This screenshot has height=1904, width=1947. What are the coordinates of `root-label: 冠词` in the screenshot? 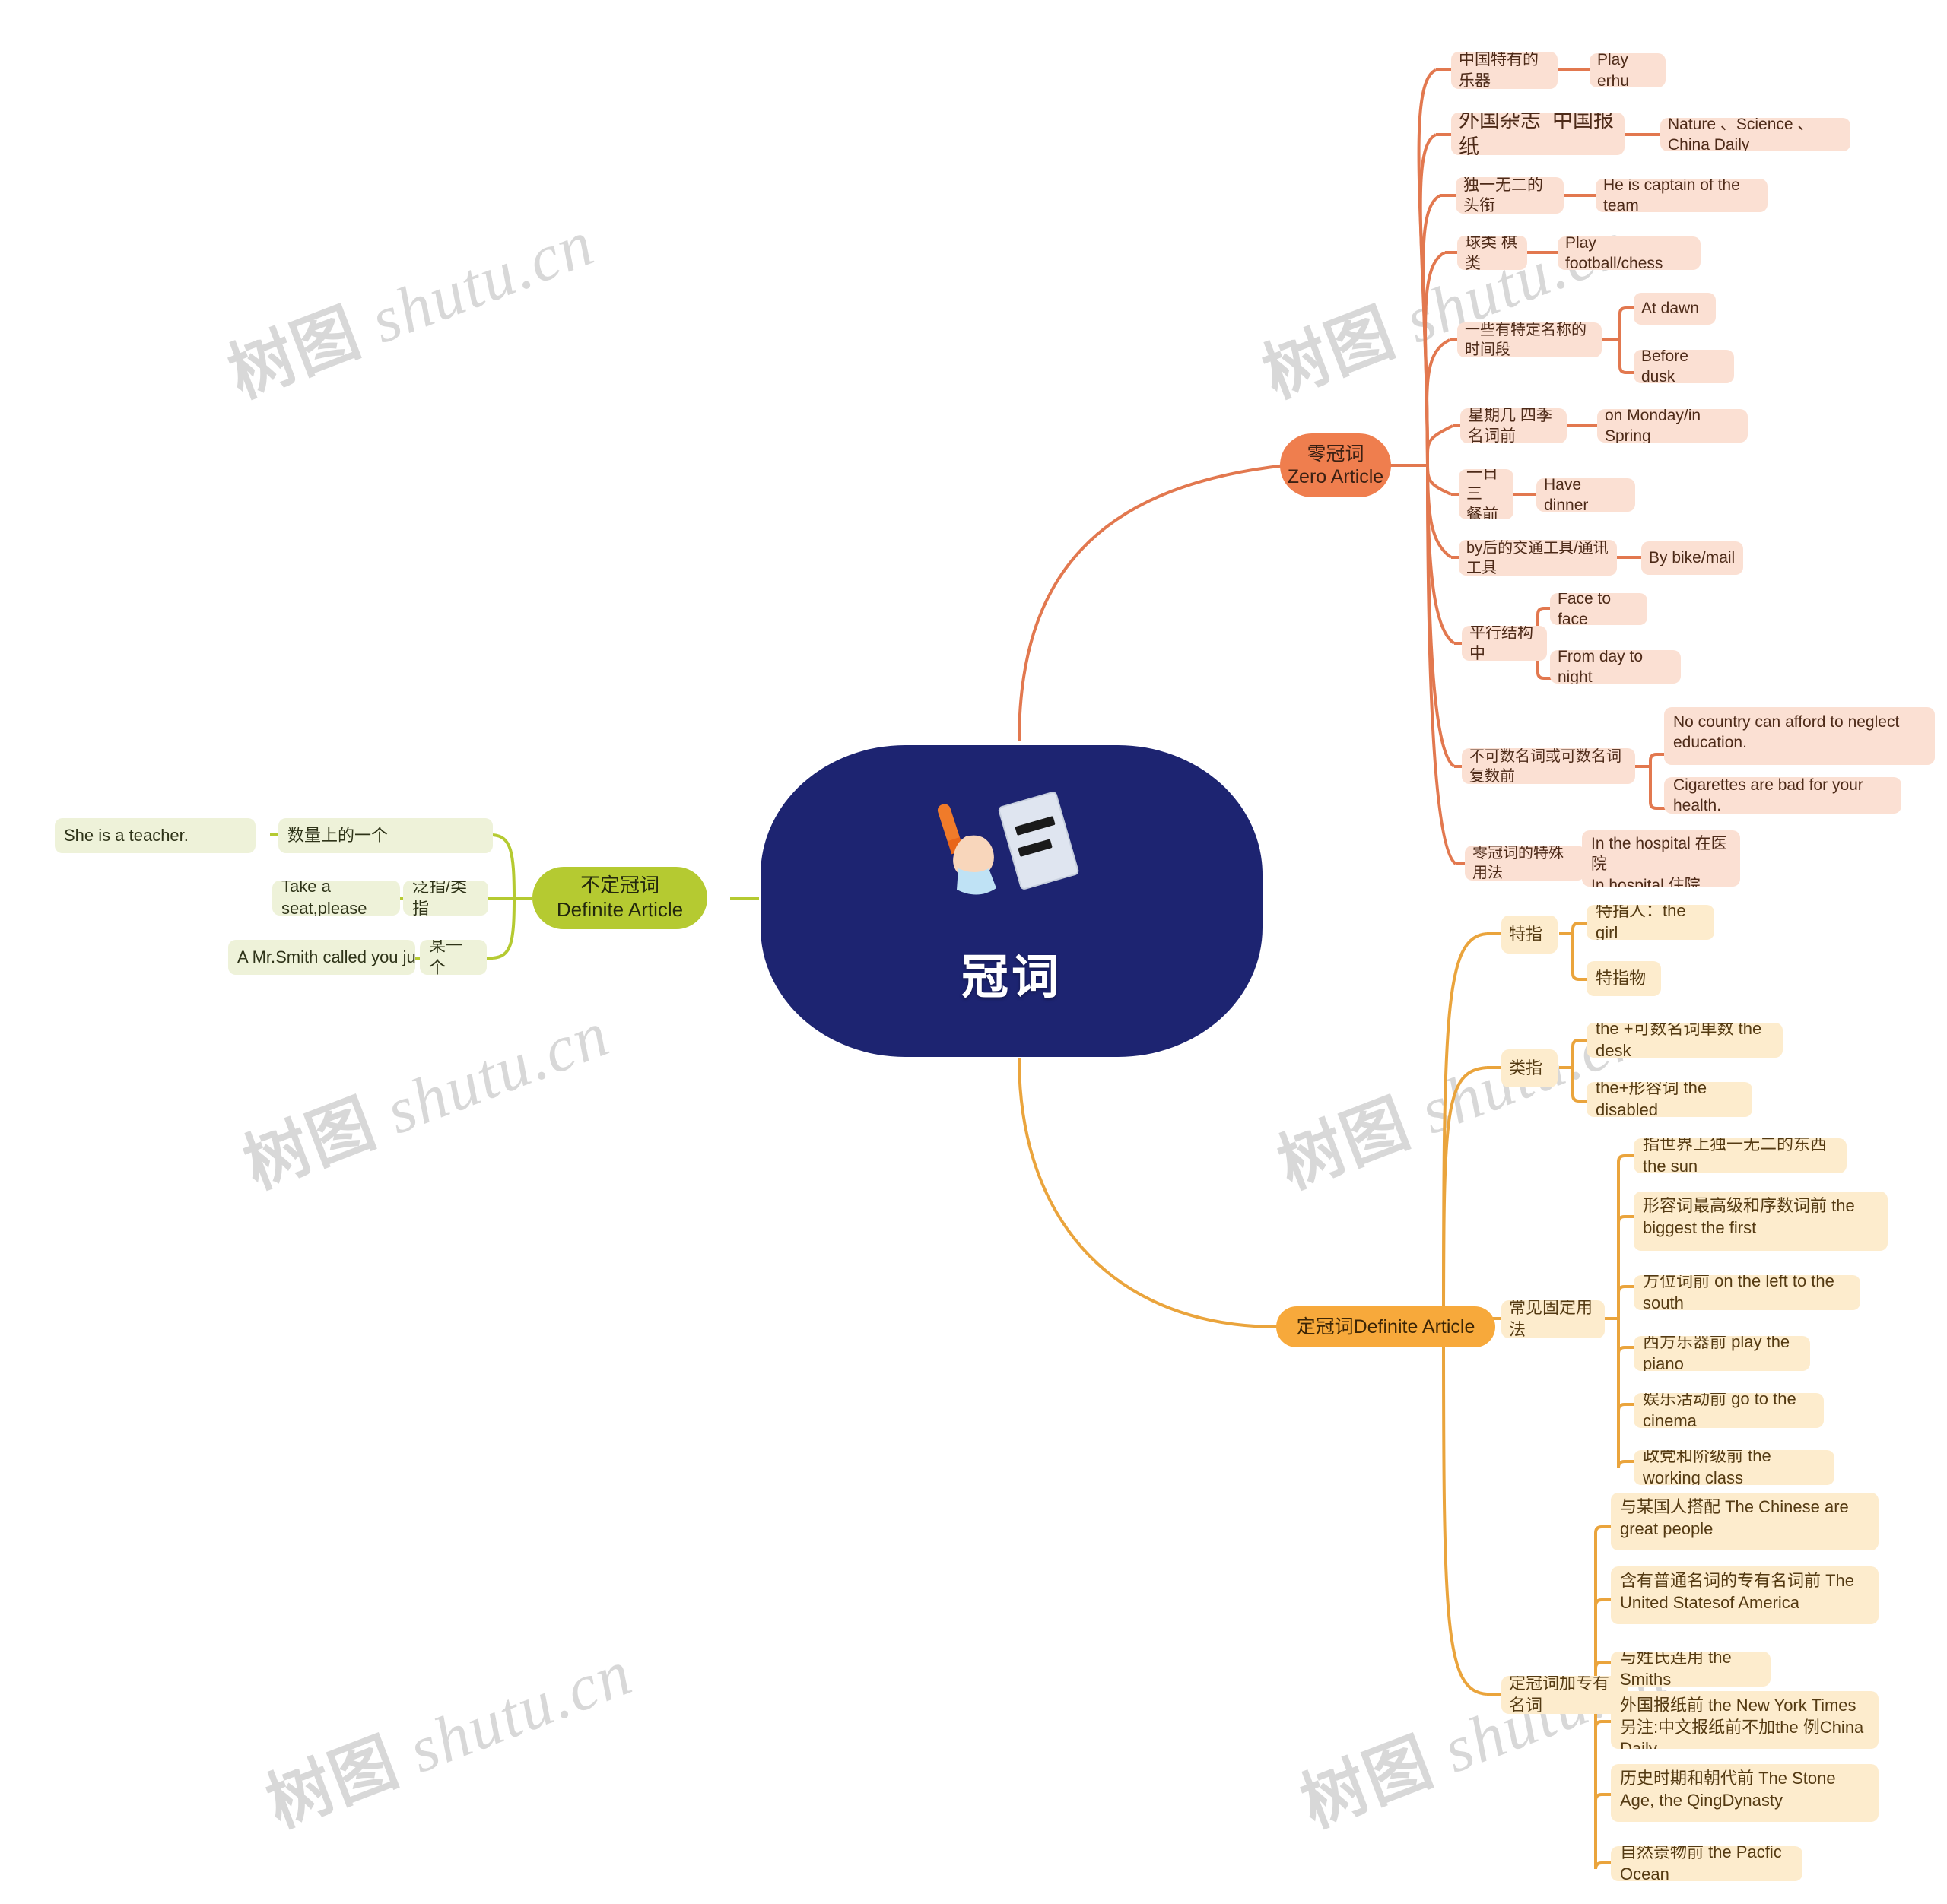 It's located at (1011, 977).